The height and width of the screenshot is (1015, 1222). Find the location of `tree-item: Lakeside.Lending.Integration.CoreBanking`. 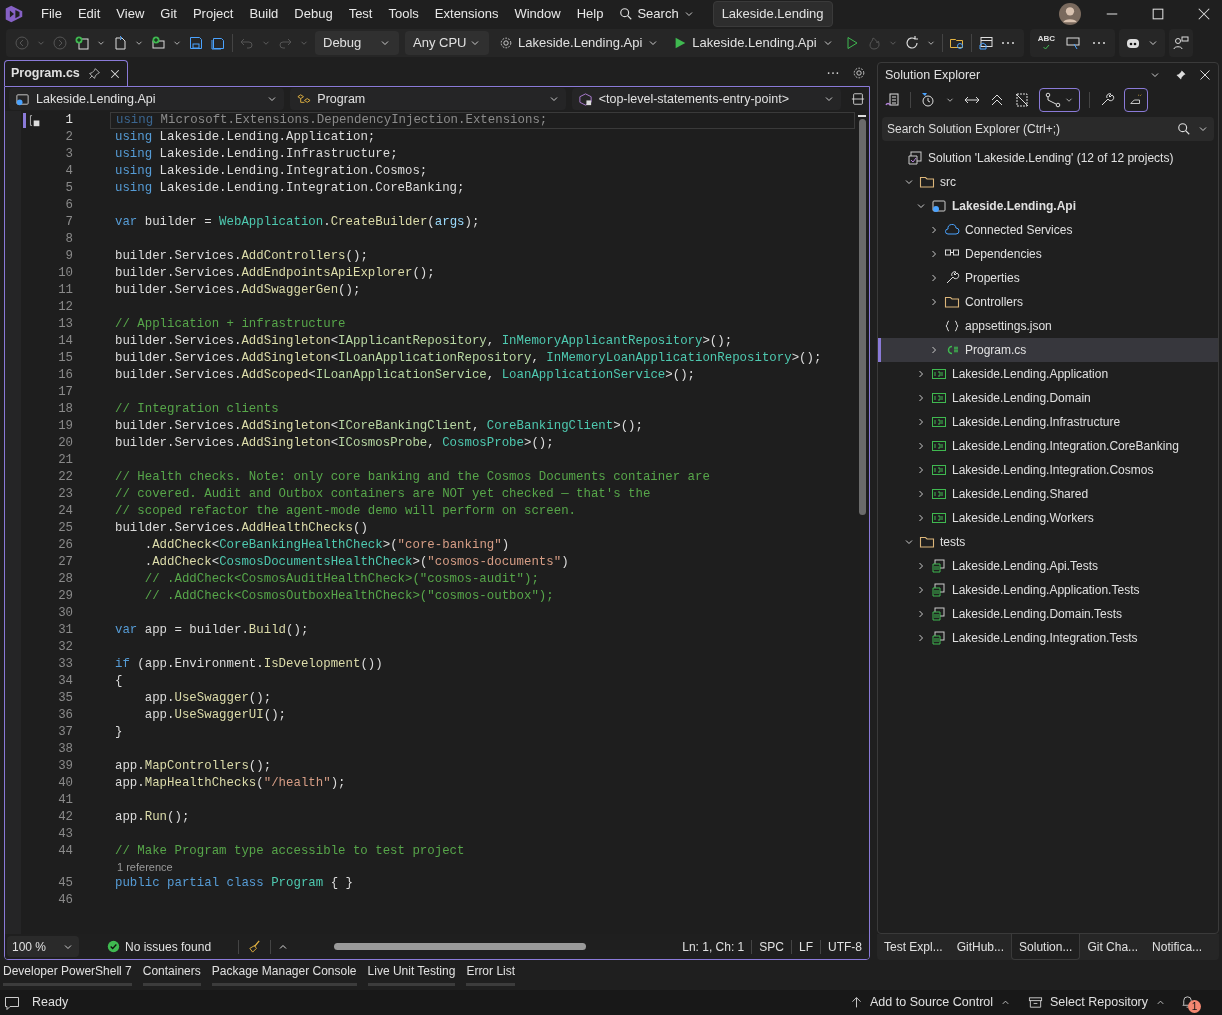

tree-item: Lakeside.Lending.Integration.CoreBanking is located at coordinates (1048, 446).